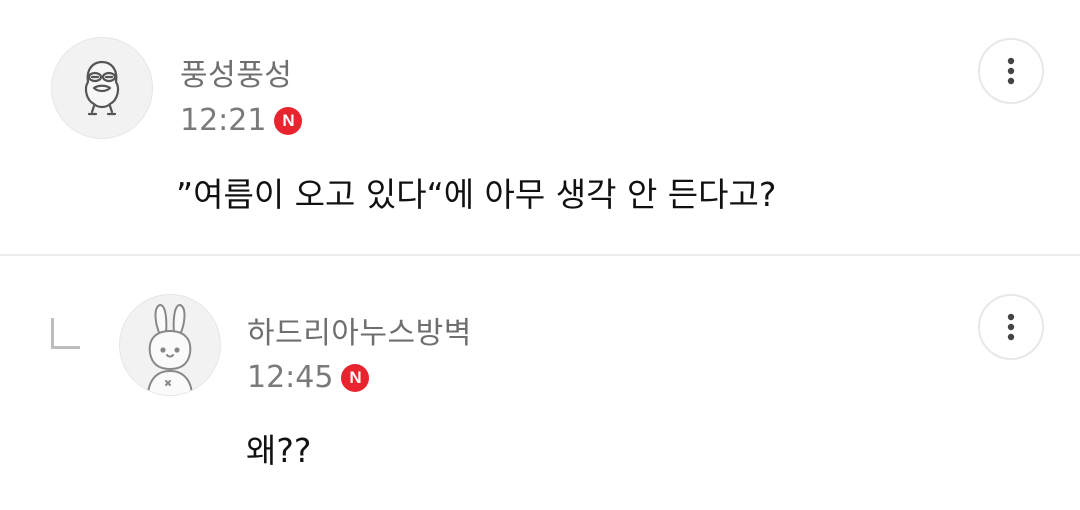  Describe the element at coordinates (170, 349) in the screenshot. I see `rabbit-avatar-icon` at that location.